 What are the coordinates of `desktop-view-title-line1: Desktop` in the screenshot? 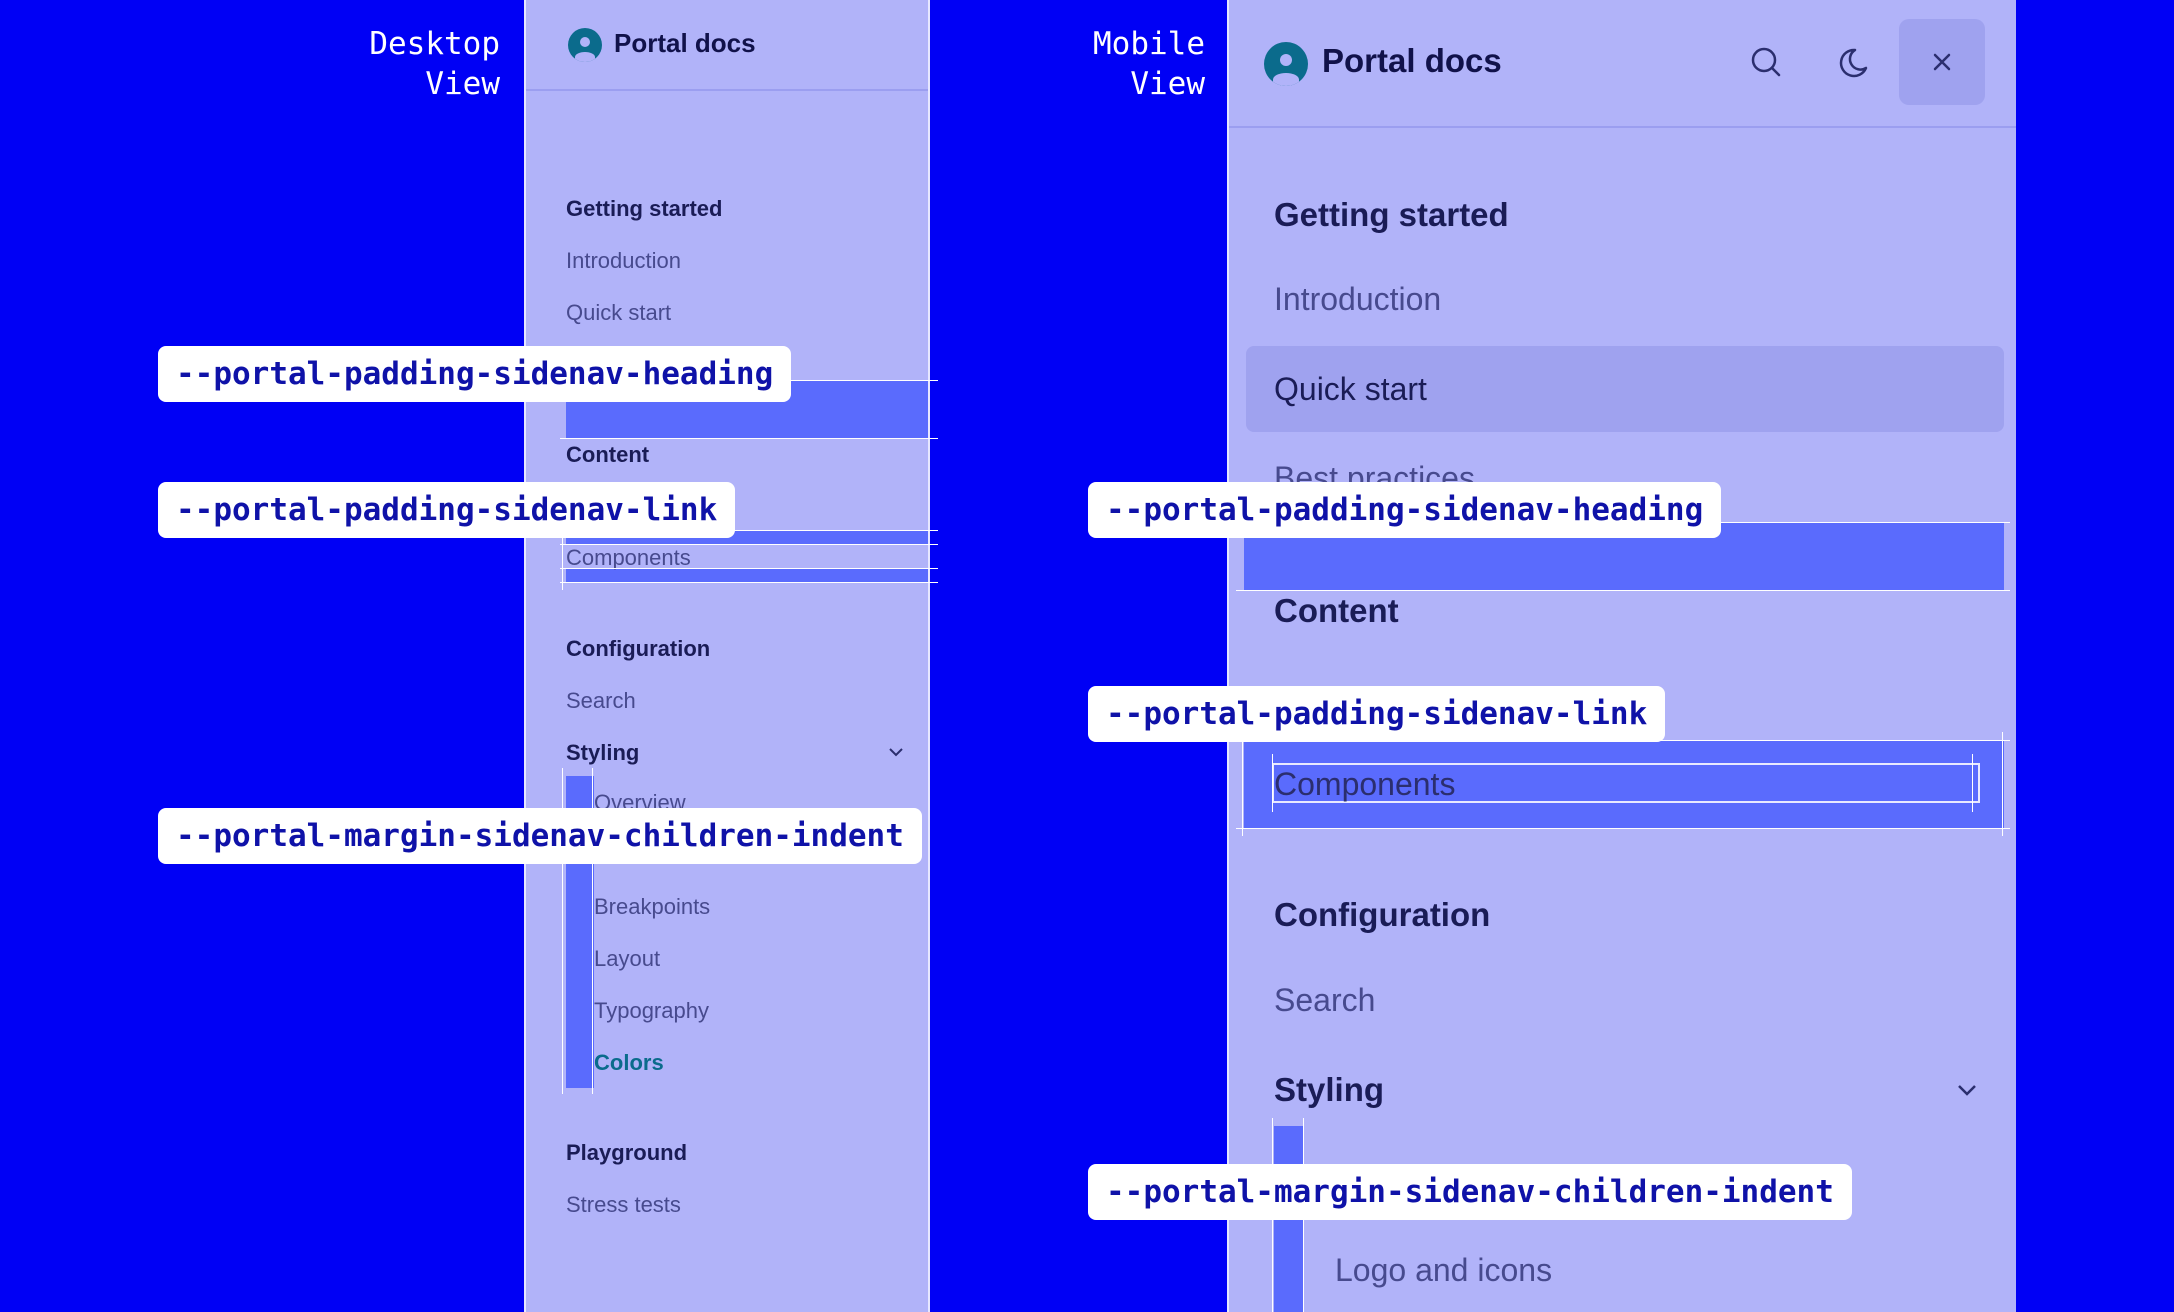 It's located at (434, 44).